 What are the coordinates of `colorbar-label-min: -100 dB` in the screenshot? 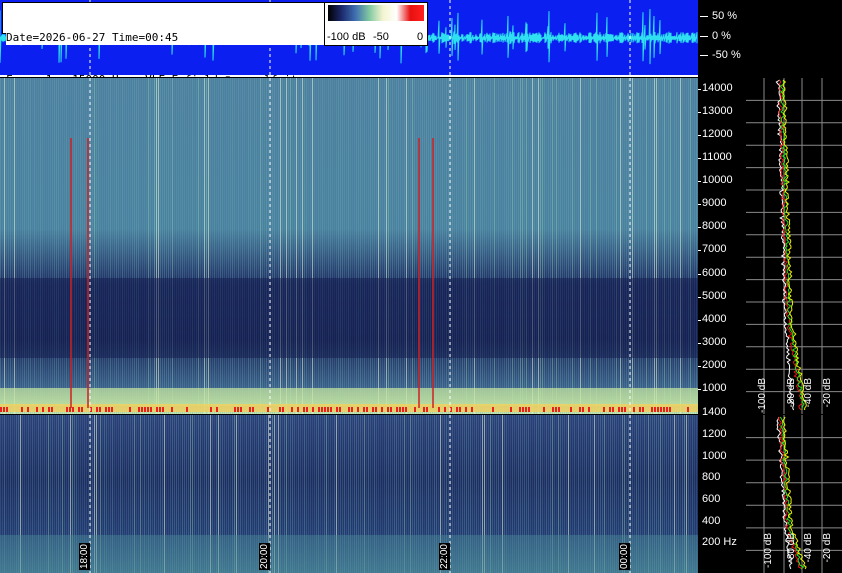 It's located at (346, 37).